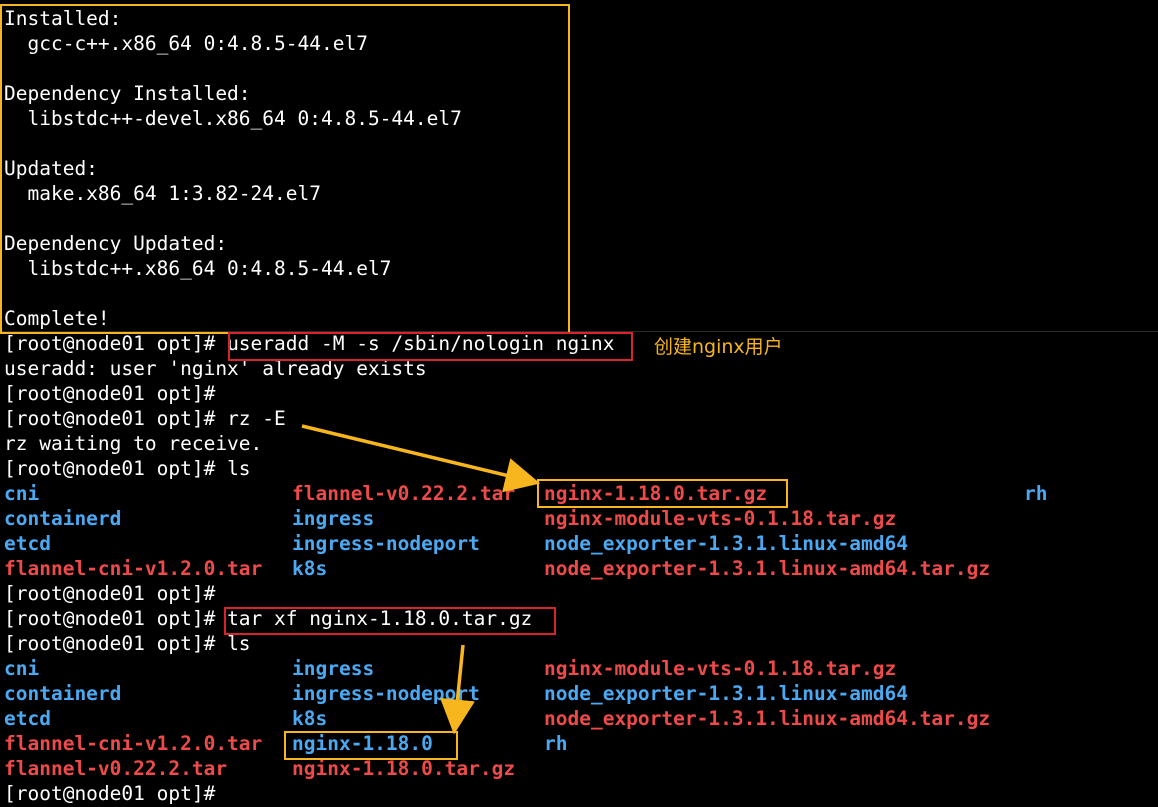 The image size is (1158, 807). Describe the element at coordinates (421, 458) in the screenshot. I see `rz-to-tarball-arrow` at that location.